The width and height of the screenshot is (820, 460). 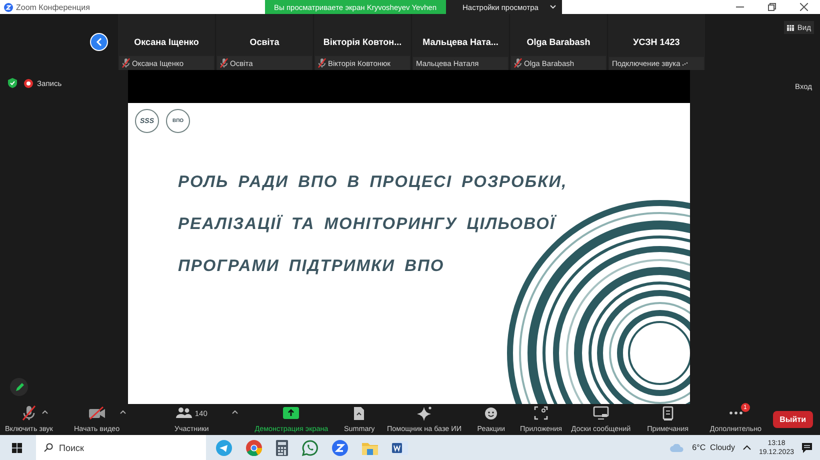 I want to click on recording-icon, so click(x=28, y=83).